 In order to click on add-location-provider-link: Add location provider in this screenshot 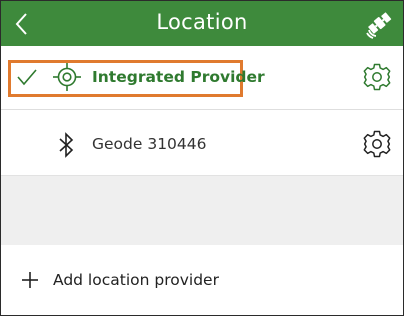, I will do `click(136, 280)`.